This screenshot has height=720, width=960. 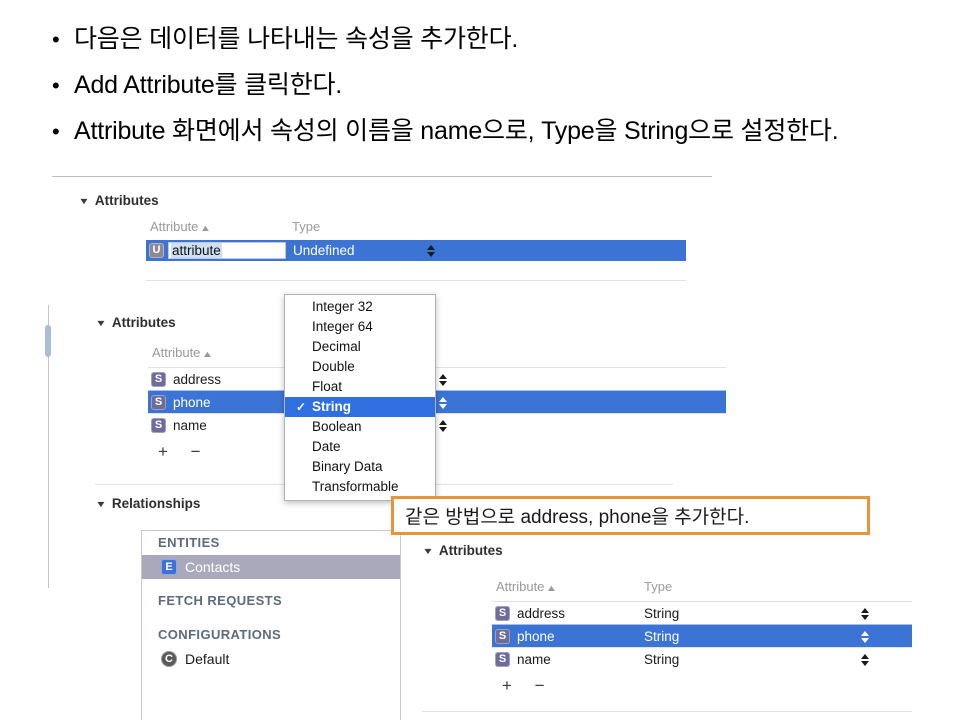 I want to click on menu-item-label: Decimal, so click(x=336, y=346).